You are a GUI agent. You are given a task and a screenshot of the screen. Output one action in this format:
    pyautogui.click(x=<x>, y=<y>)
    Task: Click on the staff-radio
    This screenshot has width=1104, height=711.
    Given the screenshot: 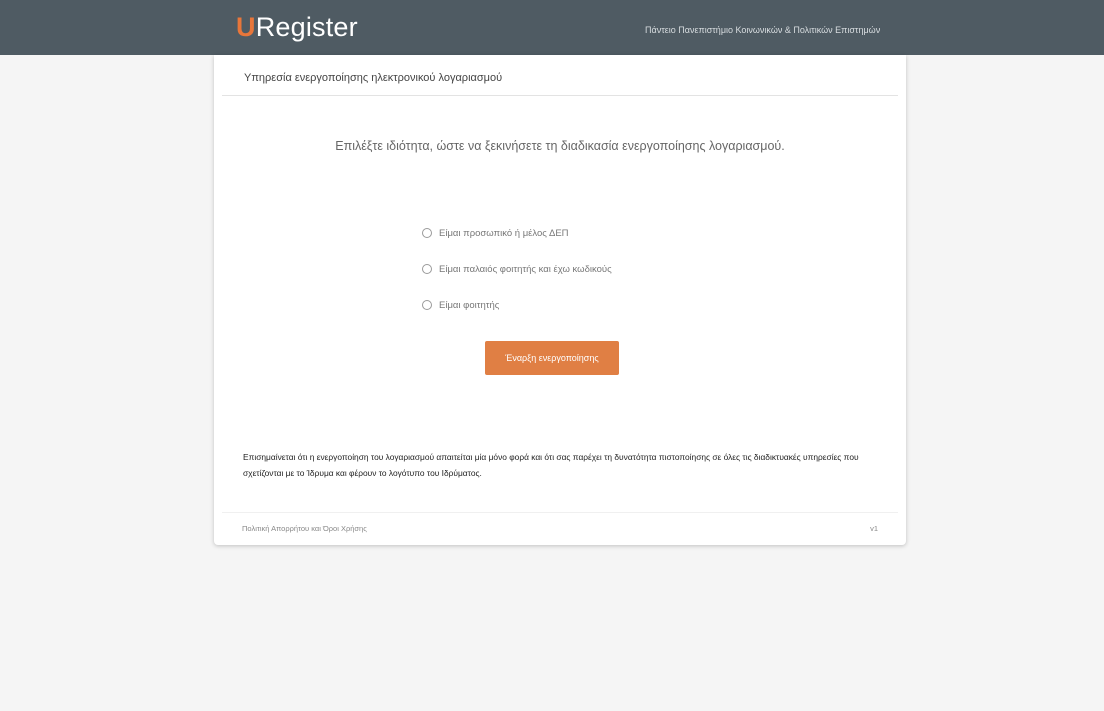 What is the action you would take?
    pyautogui.click(x=427, y=233)
    